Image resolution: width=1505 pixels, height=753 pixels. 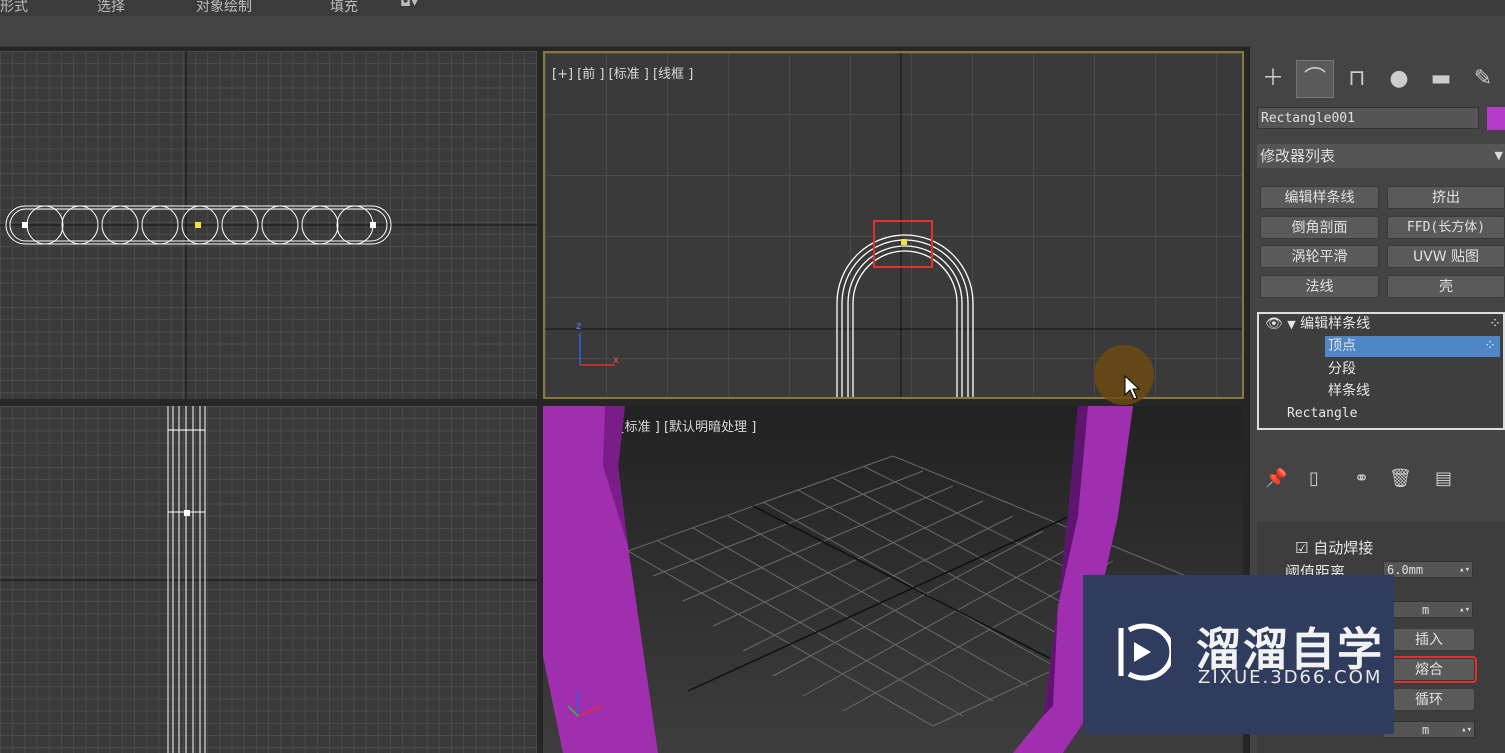 What do you see at coordinates (1381, 483) in the screenshot?
I see `stack-tools: 📌 ▯ ⚭ 🗑 ▤` at bounding box center [1381, 483].